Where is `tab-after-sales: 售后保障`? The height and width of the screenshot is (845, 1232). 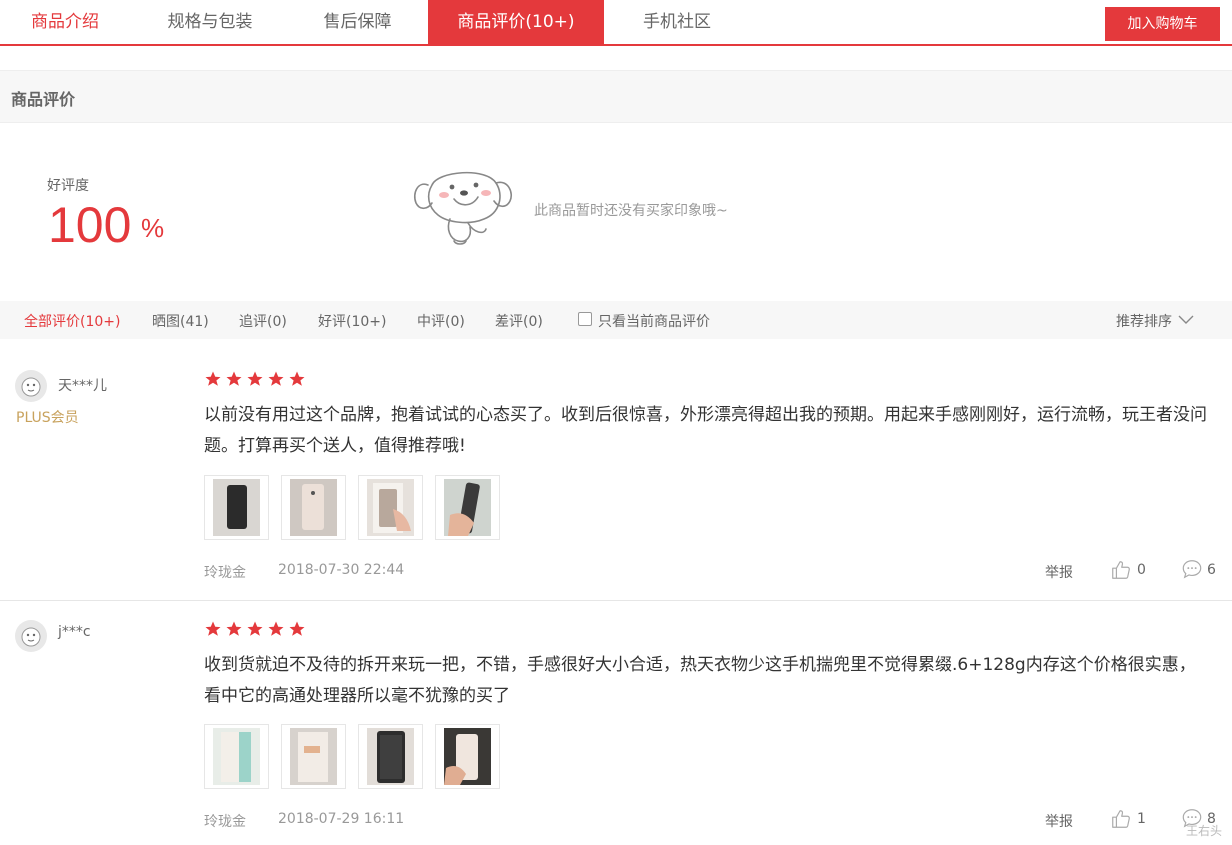 tab-after-sales: 售后保障 is located at coordinates (357, 22).